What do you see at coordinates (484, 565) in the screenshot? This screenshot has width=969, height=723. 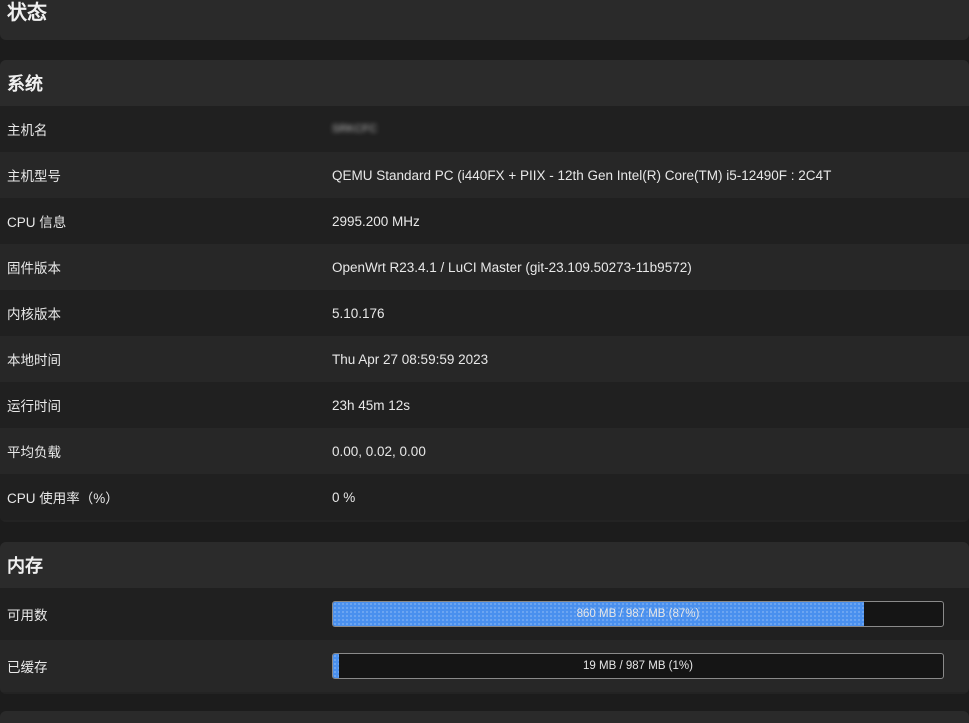 I see `memory-section-title: 内存` at bounding box center [484, 565].